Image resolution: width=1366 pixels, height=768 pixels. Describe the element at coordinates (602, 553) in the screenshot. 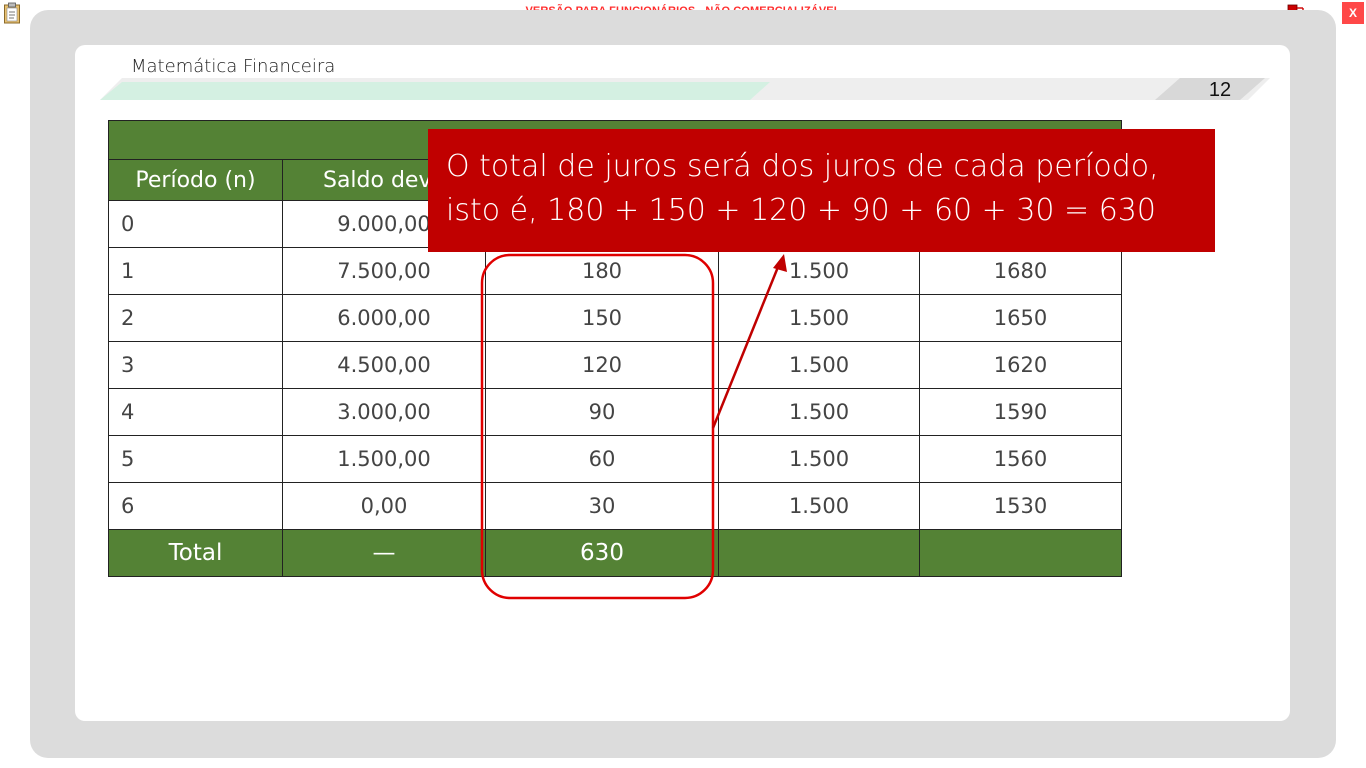

I see `total-juros: 630` at that location.